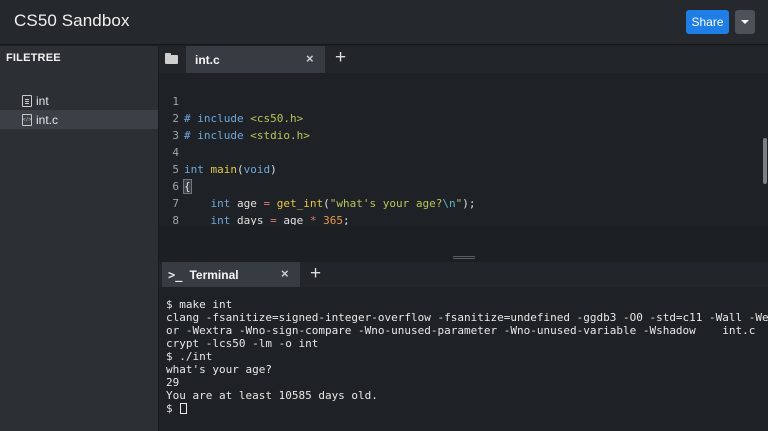 This screenshot has height=431, width=768. What do you see at coordinates (173, 382) in the screenshot?
I see `terminal-line: 29` at bounding box center [173, 382].